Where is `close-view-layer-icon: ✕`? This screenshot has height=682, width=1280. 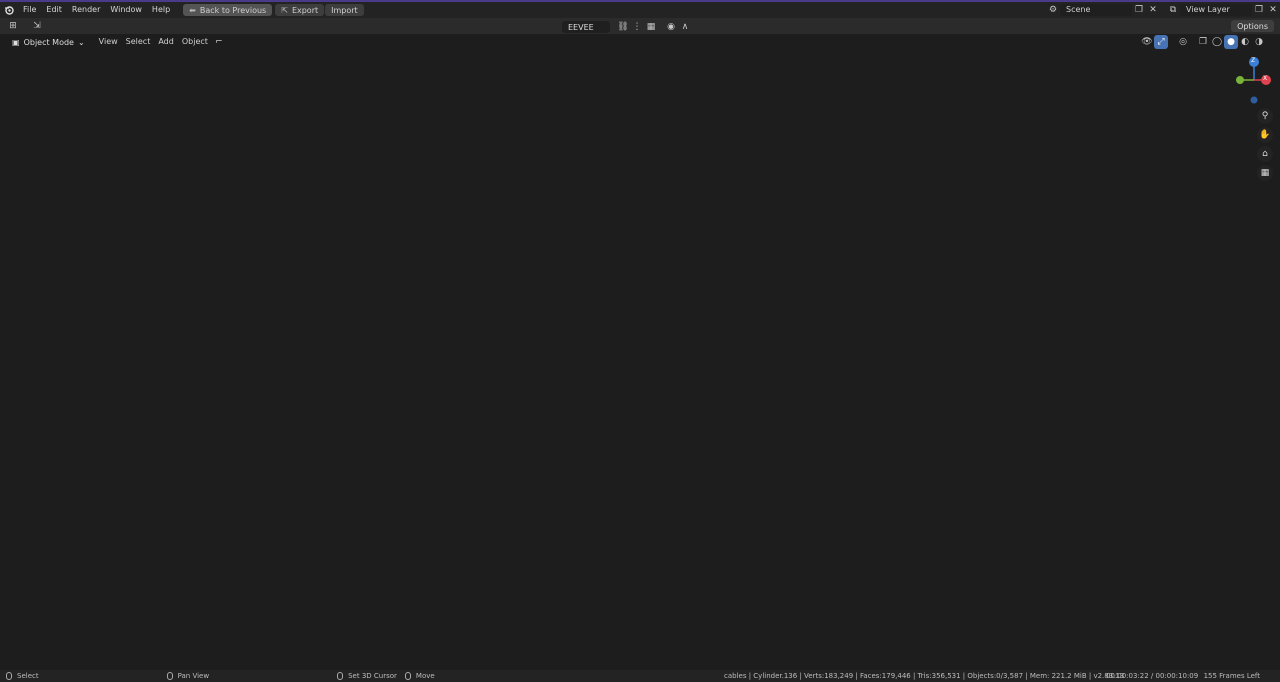 close-view-layer-icon: ✕ is located at coordinates (1273, 10).